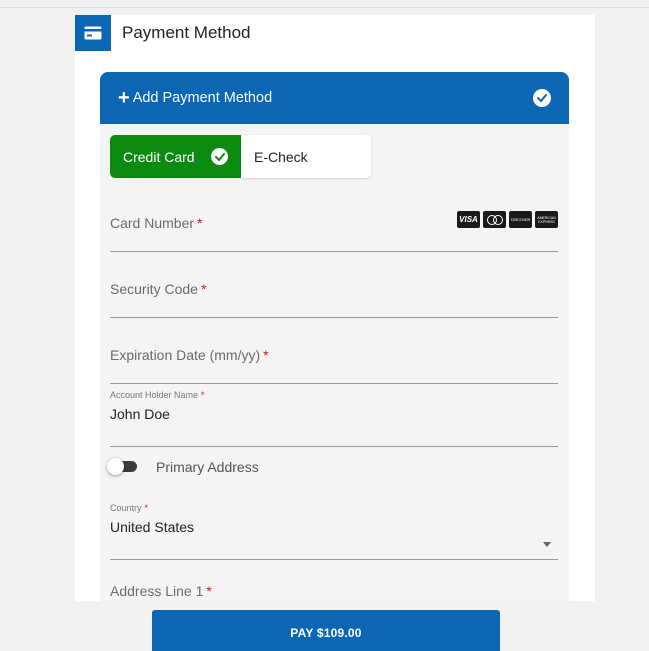 The width and height of the screenshot is (649, 651). I want to click on country-select: Country * United States, so click(334, 531).